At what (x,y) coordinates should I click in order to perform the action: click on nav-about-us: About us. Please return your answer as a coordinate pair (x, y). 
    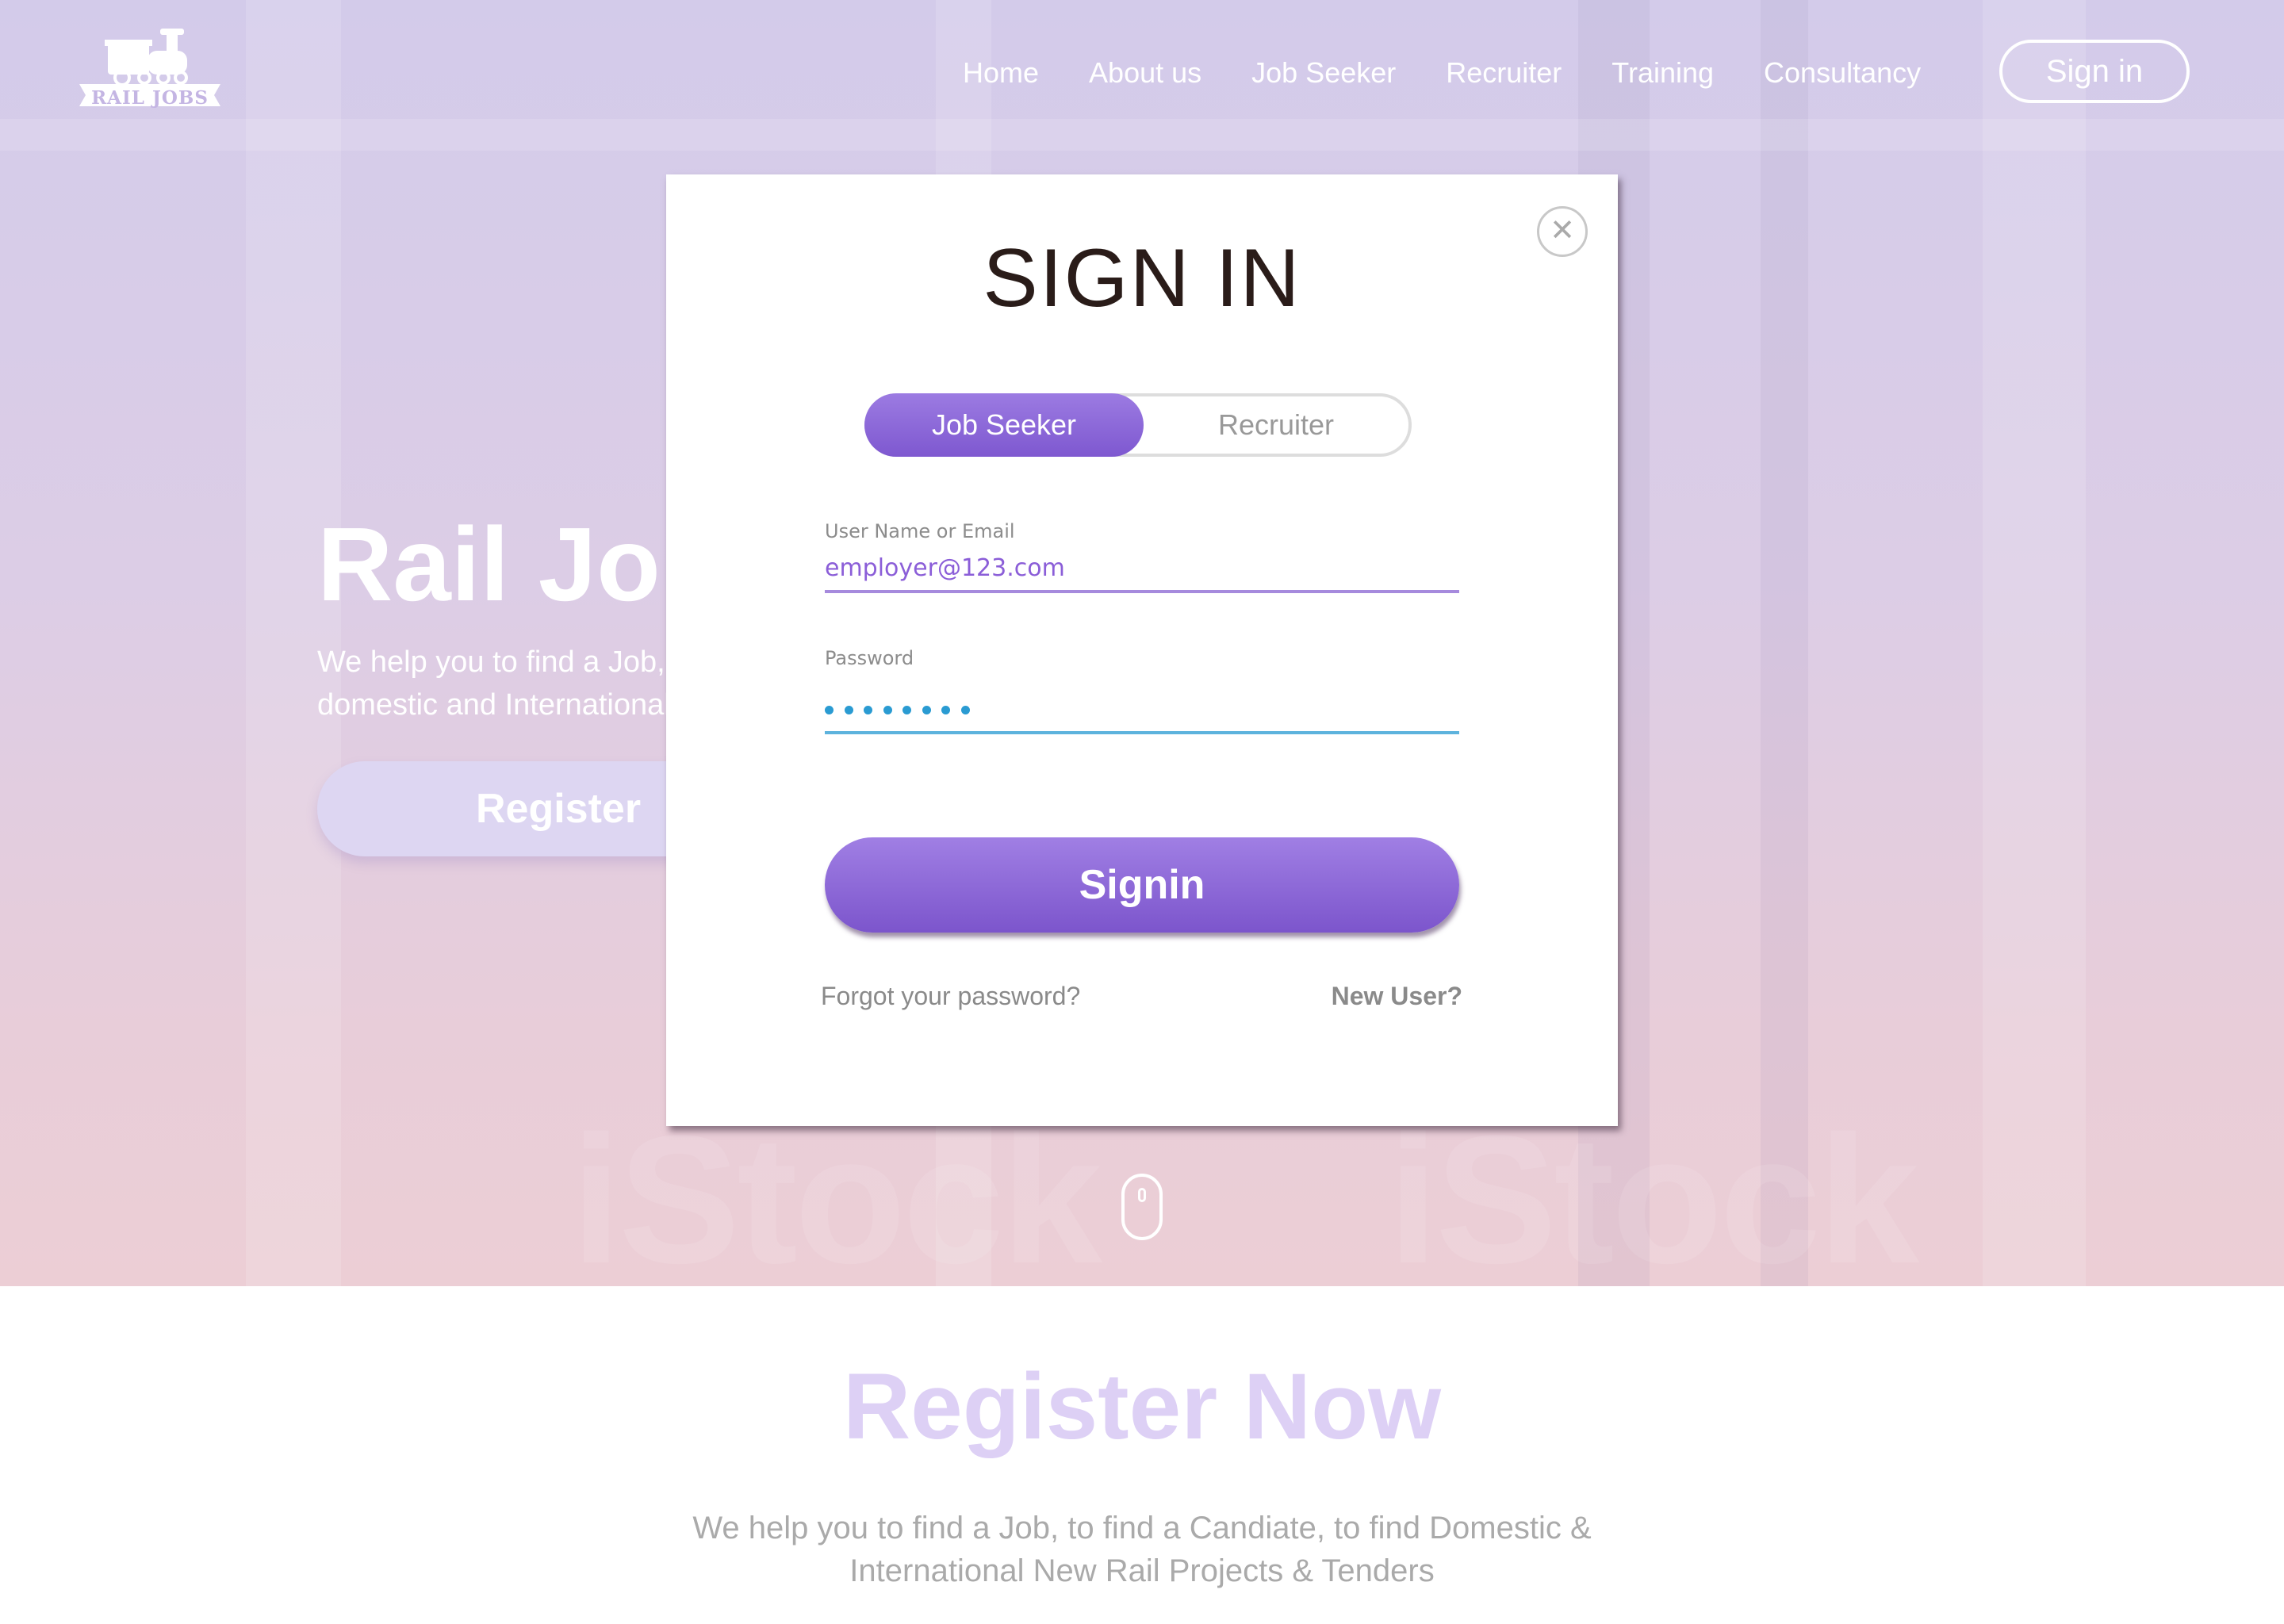
    Looking at the image, I should click on (1145, 73).